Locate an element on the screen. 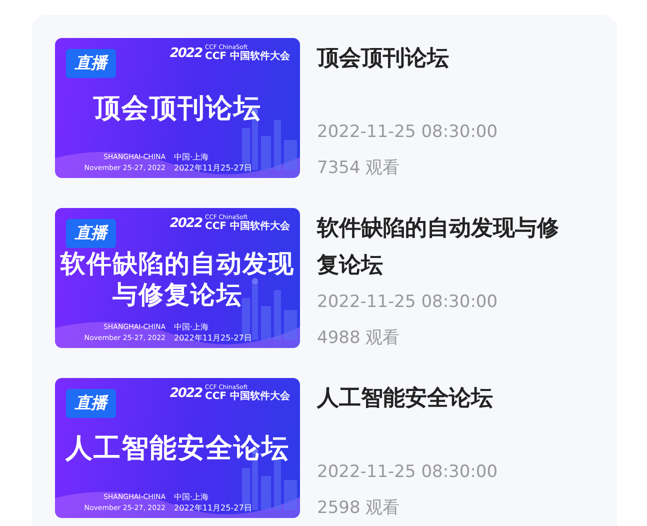  view-count: 4988 观看 is located at coordinates (359, 338).